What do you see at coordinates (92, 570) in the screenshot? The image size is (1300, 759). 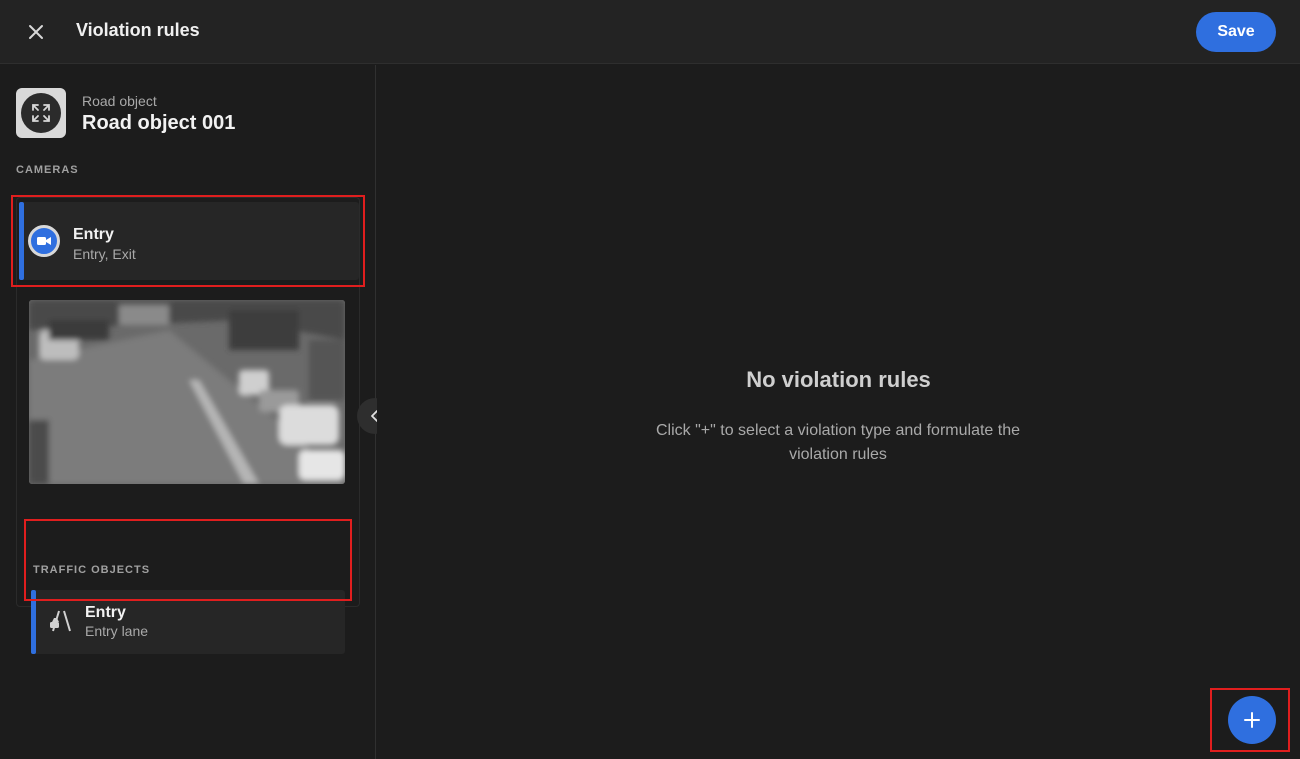 I see `traffic-objects-section-label: TRAFFIC OBJECTS` at bounding box center [92, 570].